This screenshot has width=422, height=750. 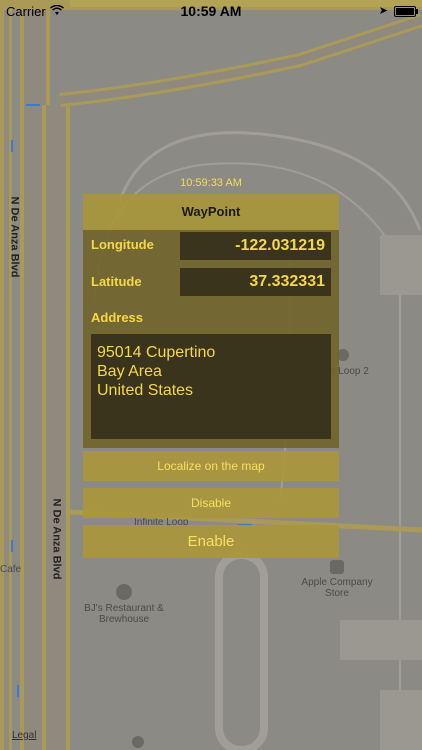 What do you see at coordinates (145, 390) in the screenshot?
I see `address-line: United States` at bounding box center [145, 390].